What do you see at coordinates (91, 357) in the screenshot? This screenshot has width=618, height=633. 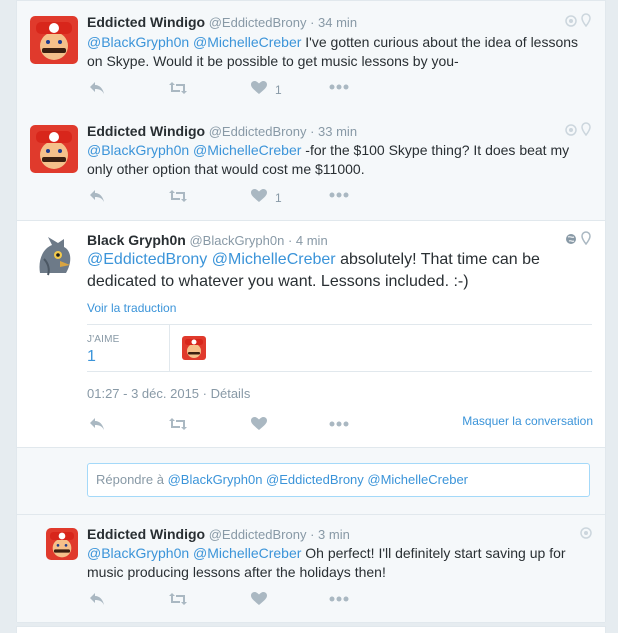 I see `likes-count: 1` at bounding box center [91, 357].